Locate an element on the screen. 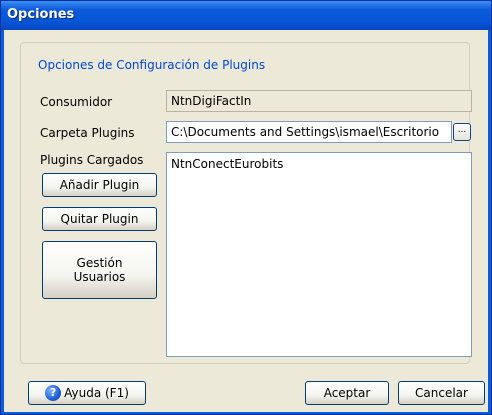 Image resolution: width=492 pixels, height=415 pixels. remove-plugin-button: Quitar Plugin is located at coordinates (99, 219).